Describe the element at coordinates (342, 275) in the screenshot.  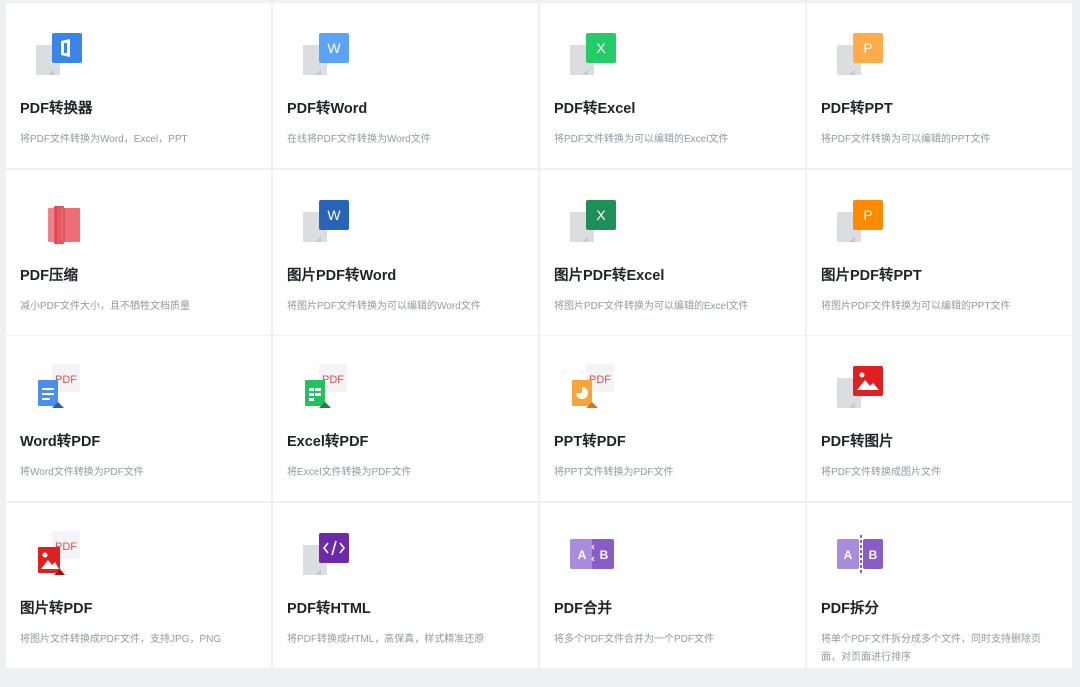
I see `tool-title: 图片PDF转Word` at that location.